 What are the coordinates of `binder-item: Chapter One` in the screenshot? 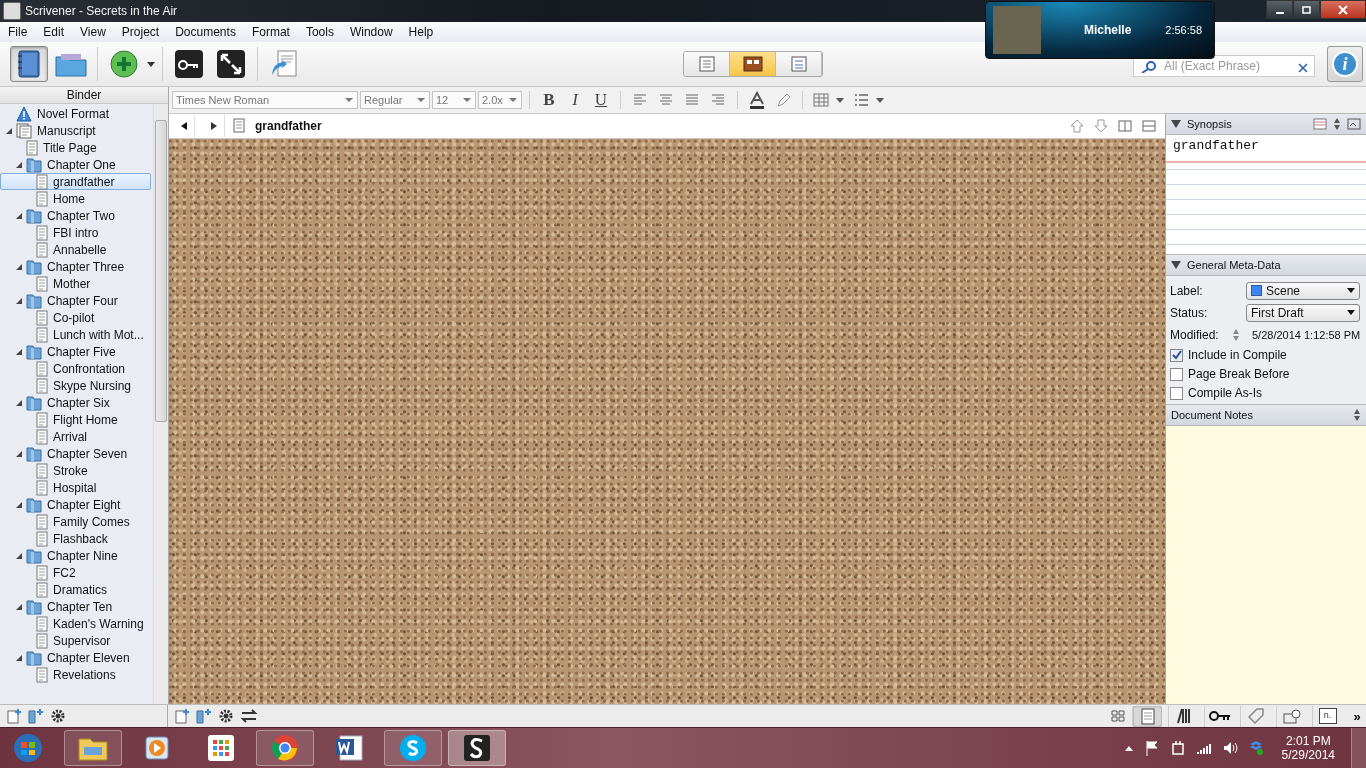 It's located at (75, 164).